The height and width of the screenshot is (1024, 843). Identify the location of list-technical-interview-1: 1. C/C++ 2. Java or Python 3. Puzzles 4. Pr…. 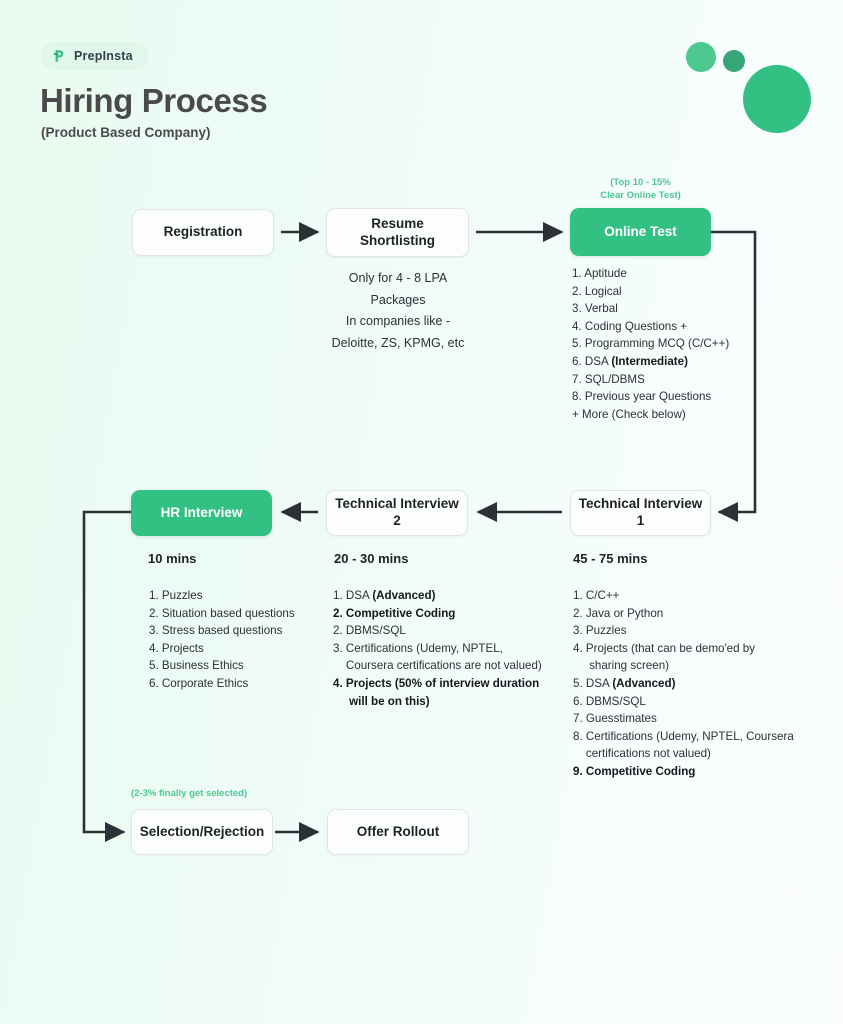
(698, 684).